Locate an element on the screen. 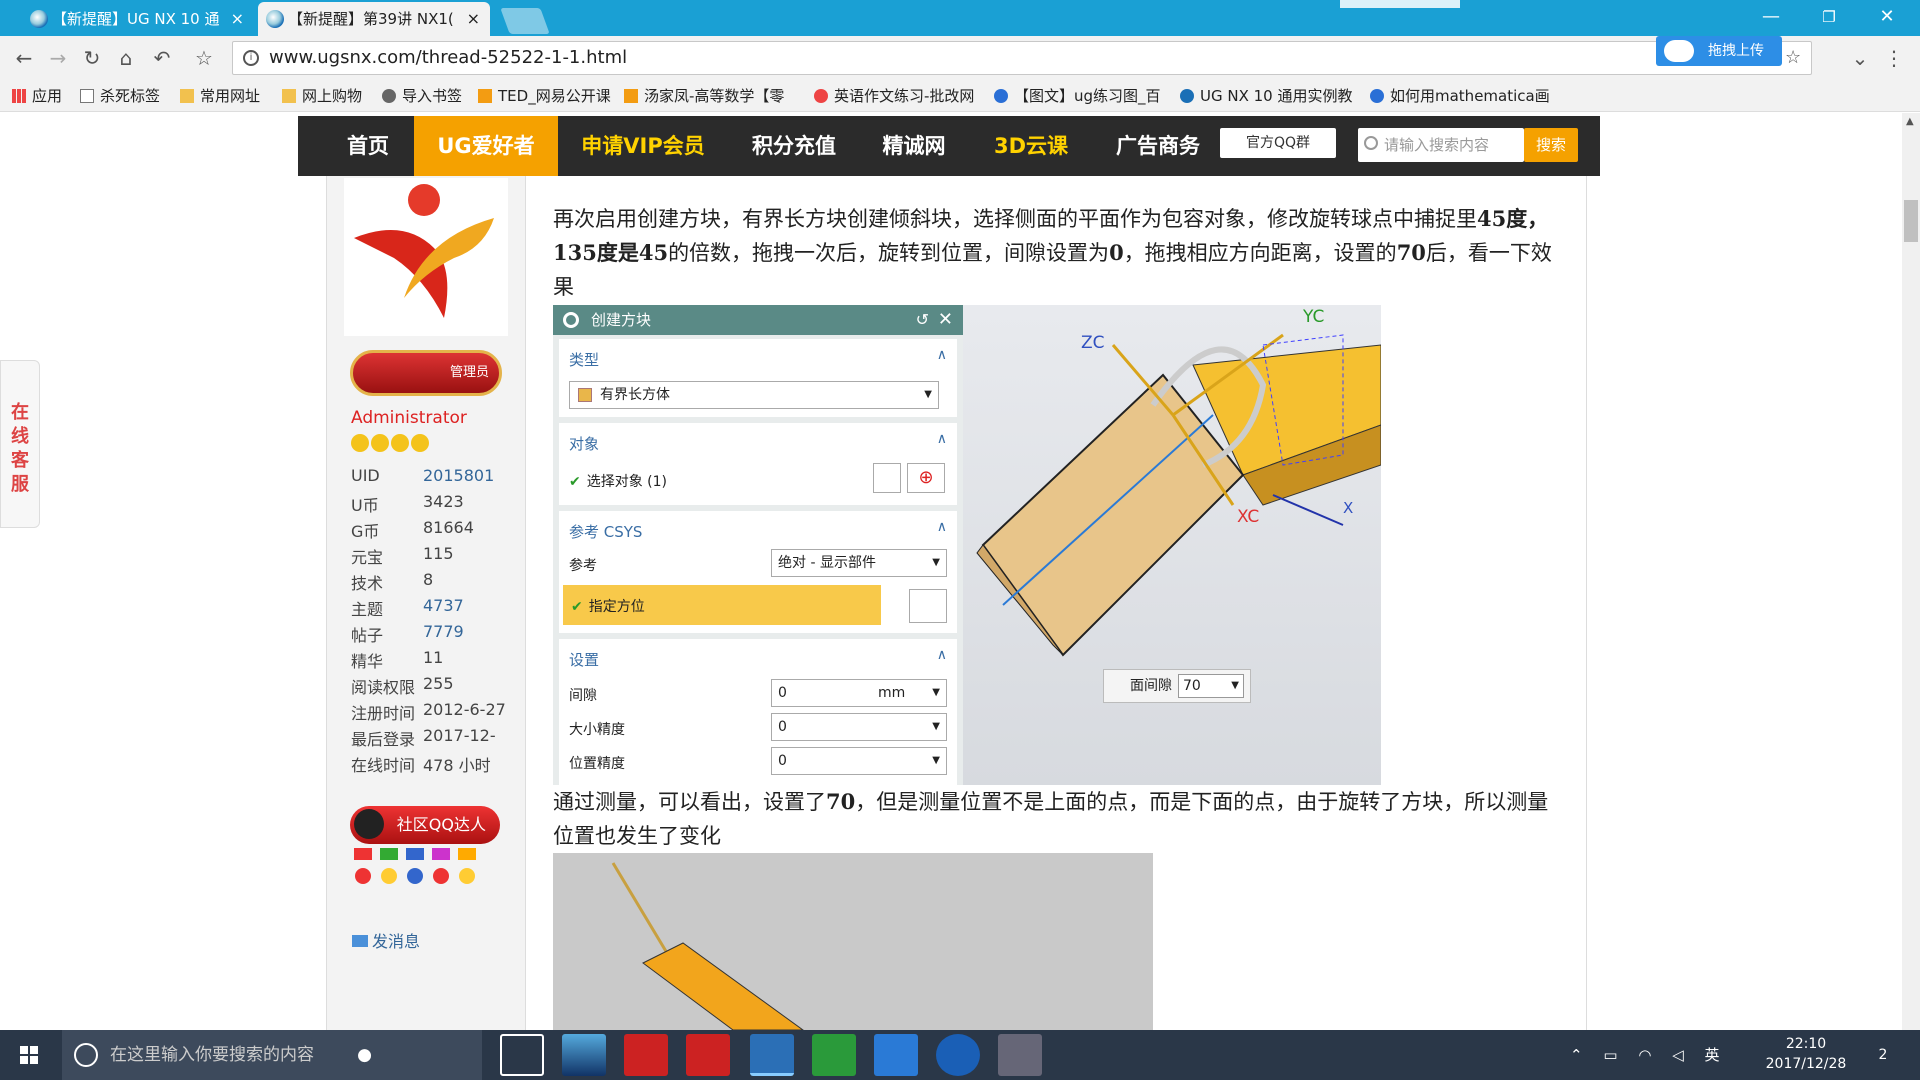 The image size is (1920, 1080). forward-icon: → is located at coordinates (58, 58).